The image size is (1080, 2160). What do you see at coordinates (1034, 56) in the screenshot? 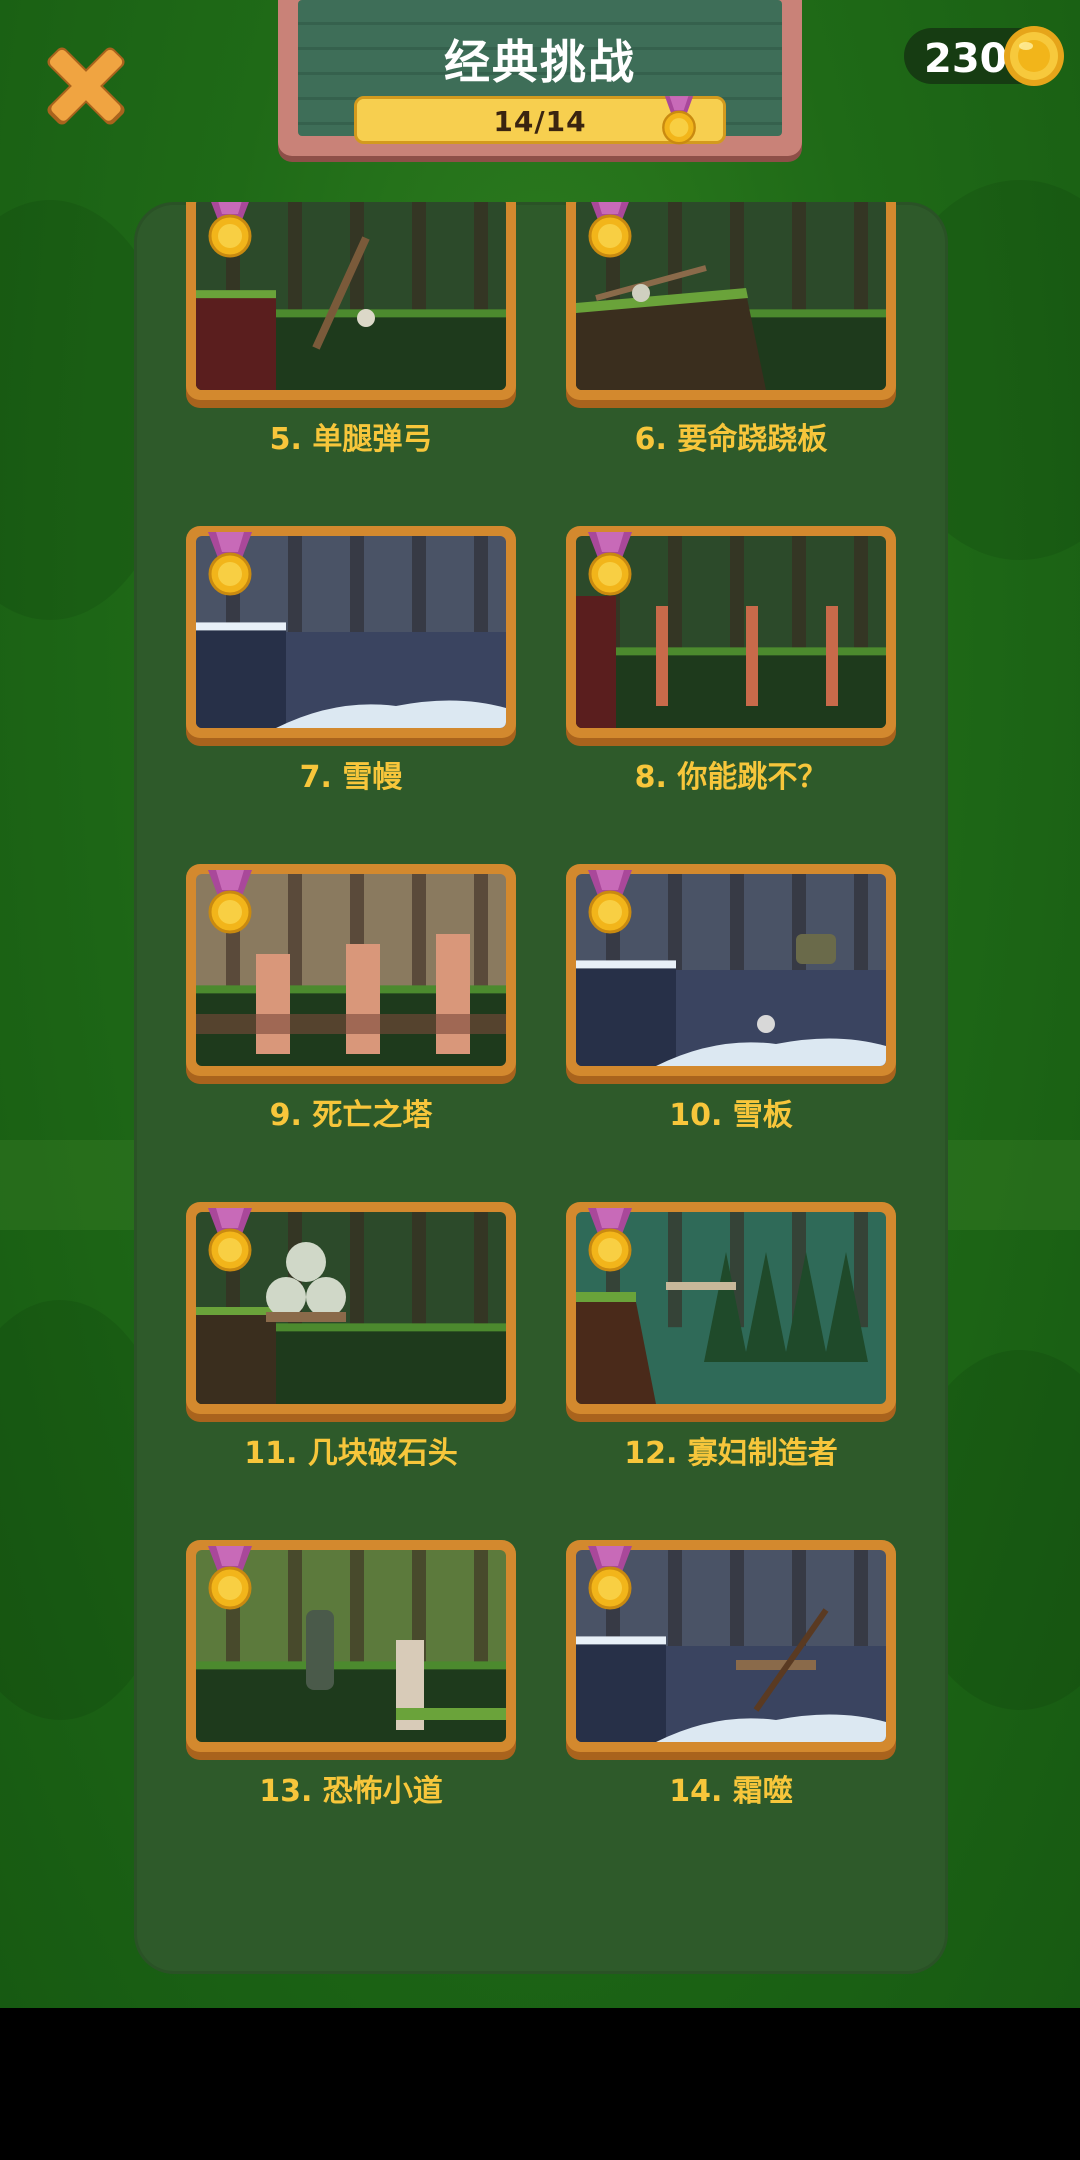
I see `coin-icon` at bounding box center [1034, 56].